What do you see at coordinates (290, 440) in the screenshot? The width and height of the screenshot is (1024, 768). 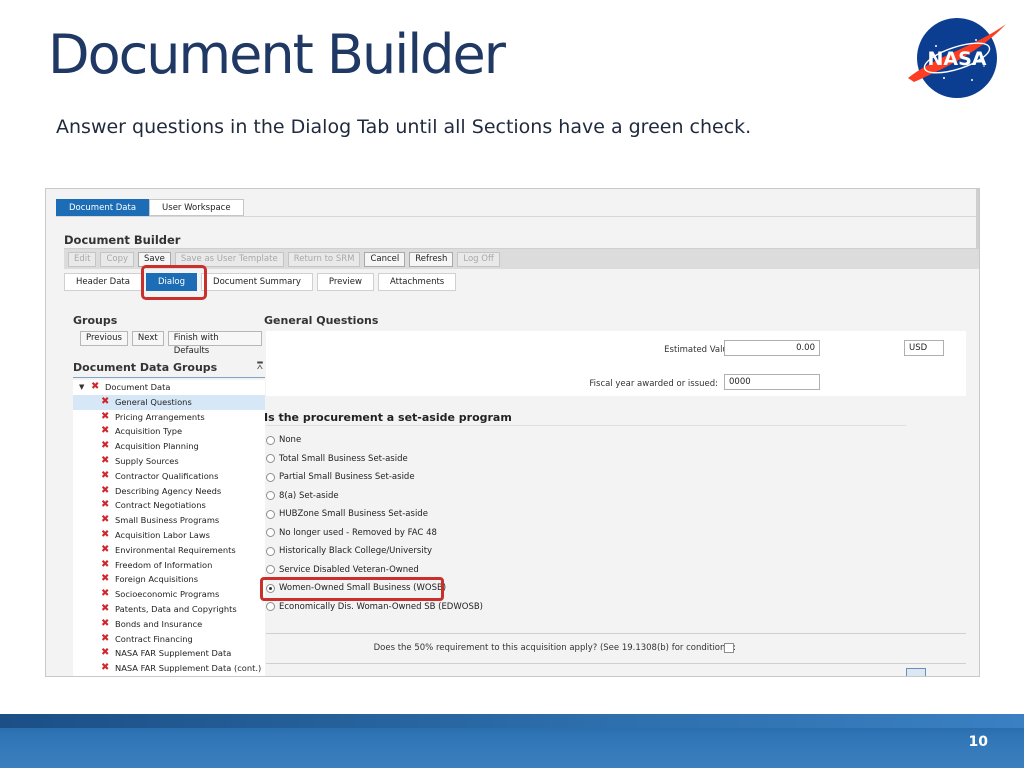 I see `setaside-option-label: None` at bounding box center [290, 440].